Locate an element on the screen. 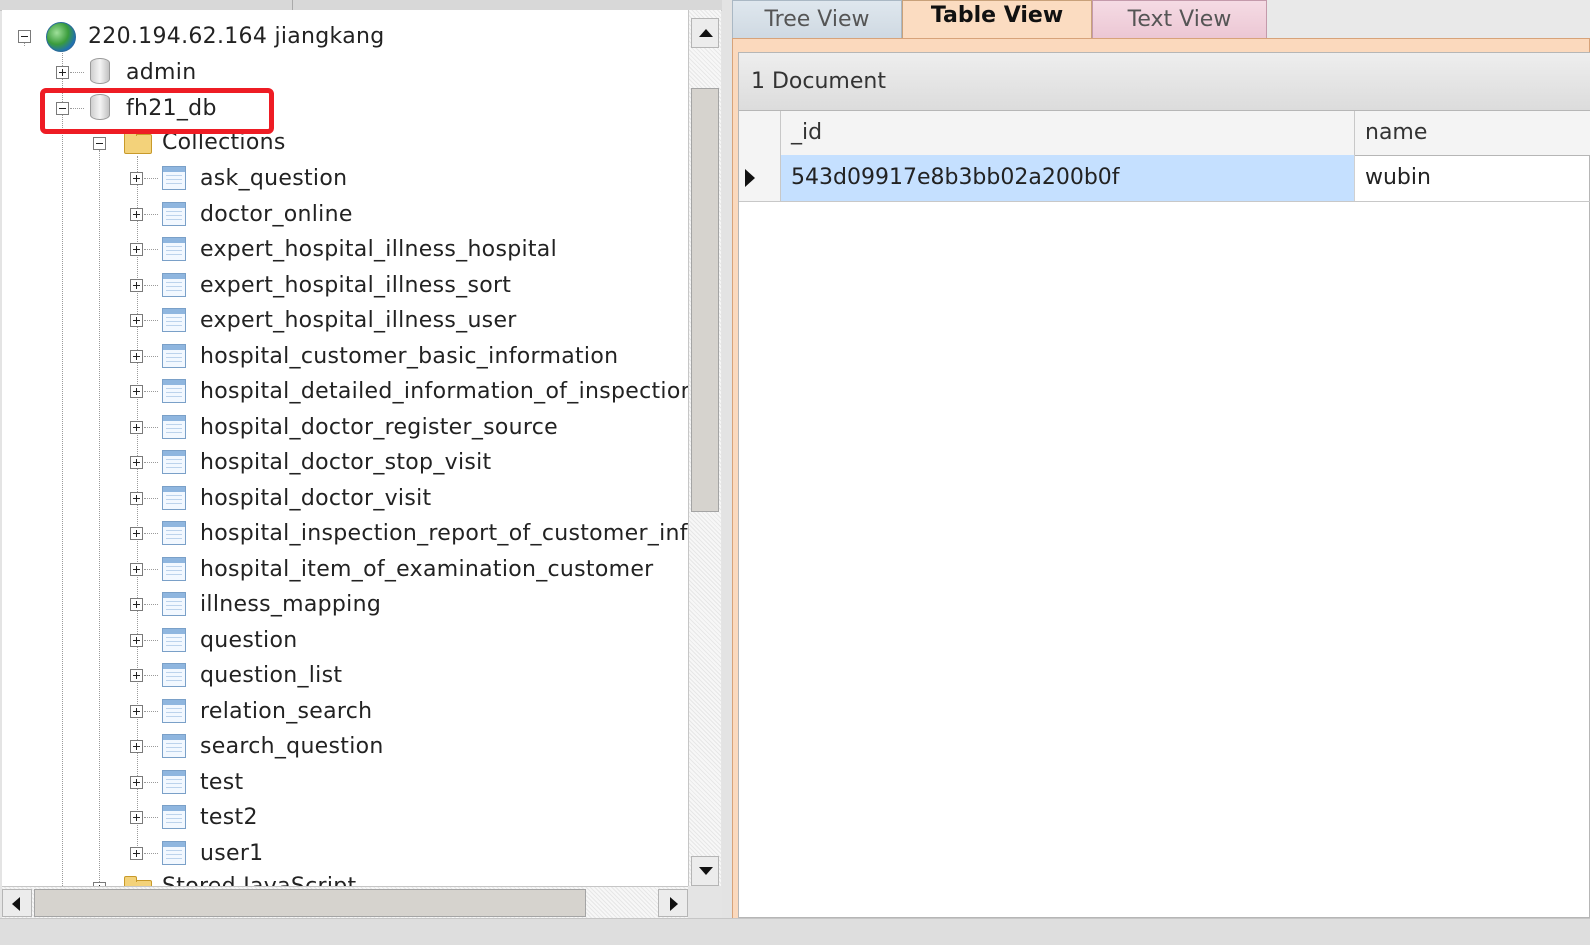 The height and width of the screenshot is (945, 1590). tree-item-collection: hospital_doctor_register_source is located at coordinates (379, 428).